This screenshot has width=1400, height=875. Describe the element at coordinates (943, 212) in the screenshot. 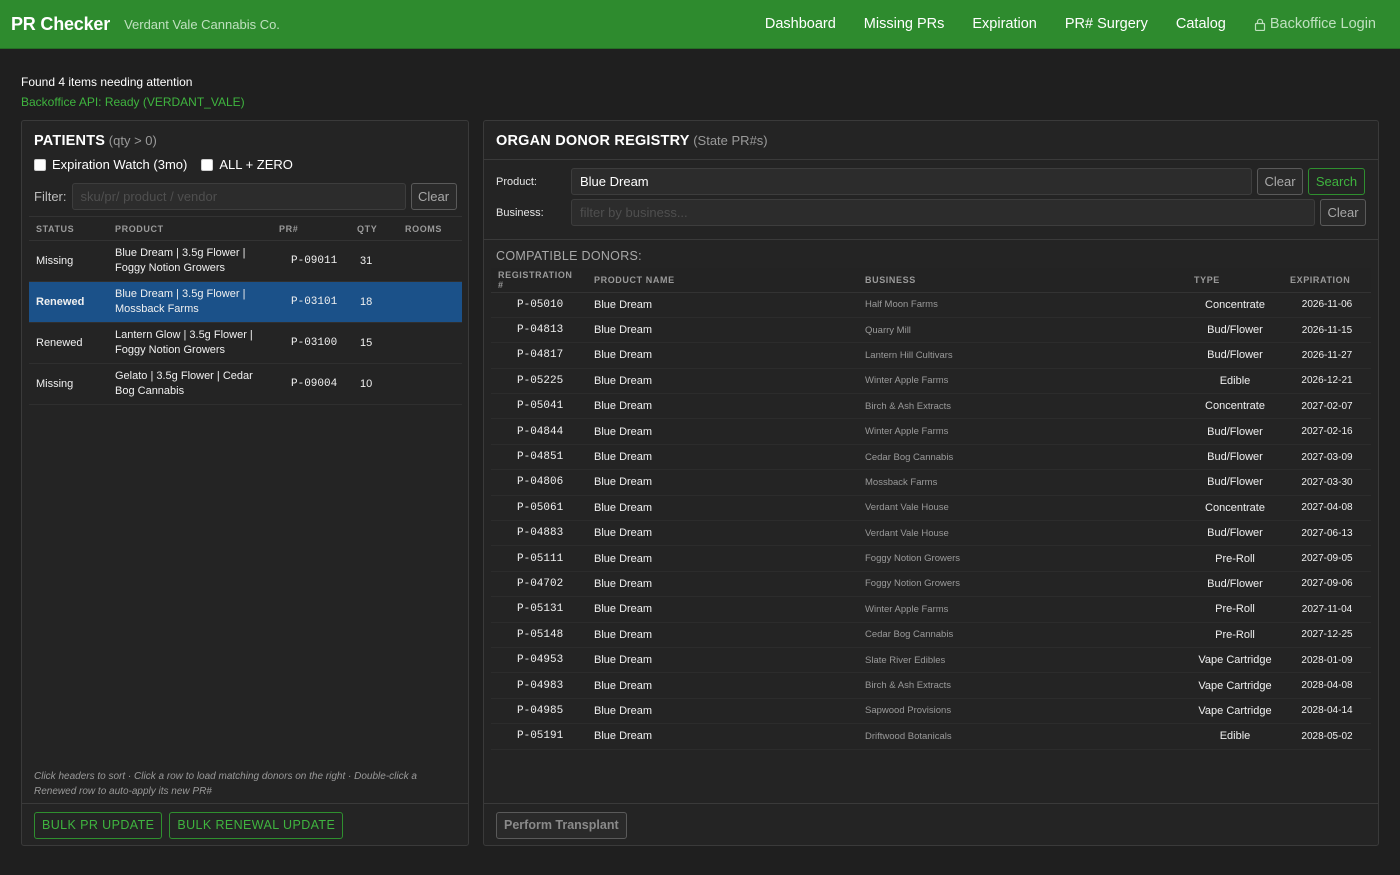

I see `business-input` at that location.